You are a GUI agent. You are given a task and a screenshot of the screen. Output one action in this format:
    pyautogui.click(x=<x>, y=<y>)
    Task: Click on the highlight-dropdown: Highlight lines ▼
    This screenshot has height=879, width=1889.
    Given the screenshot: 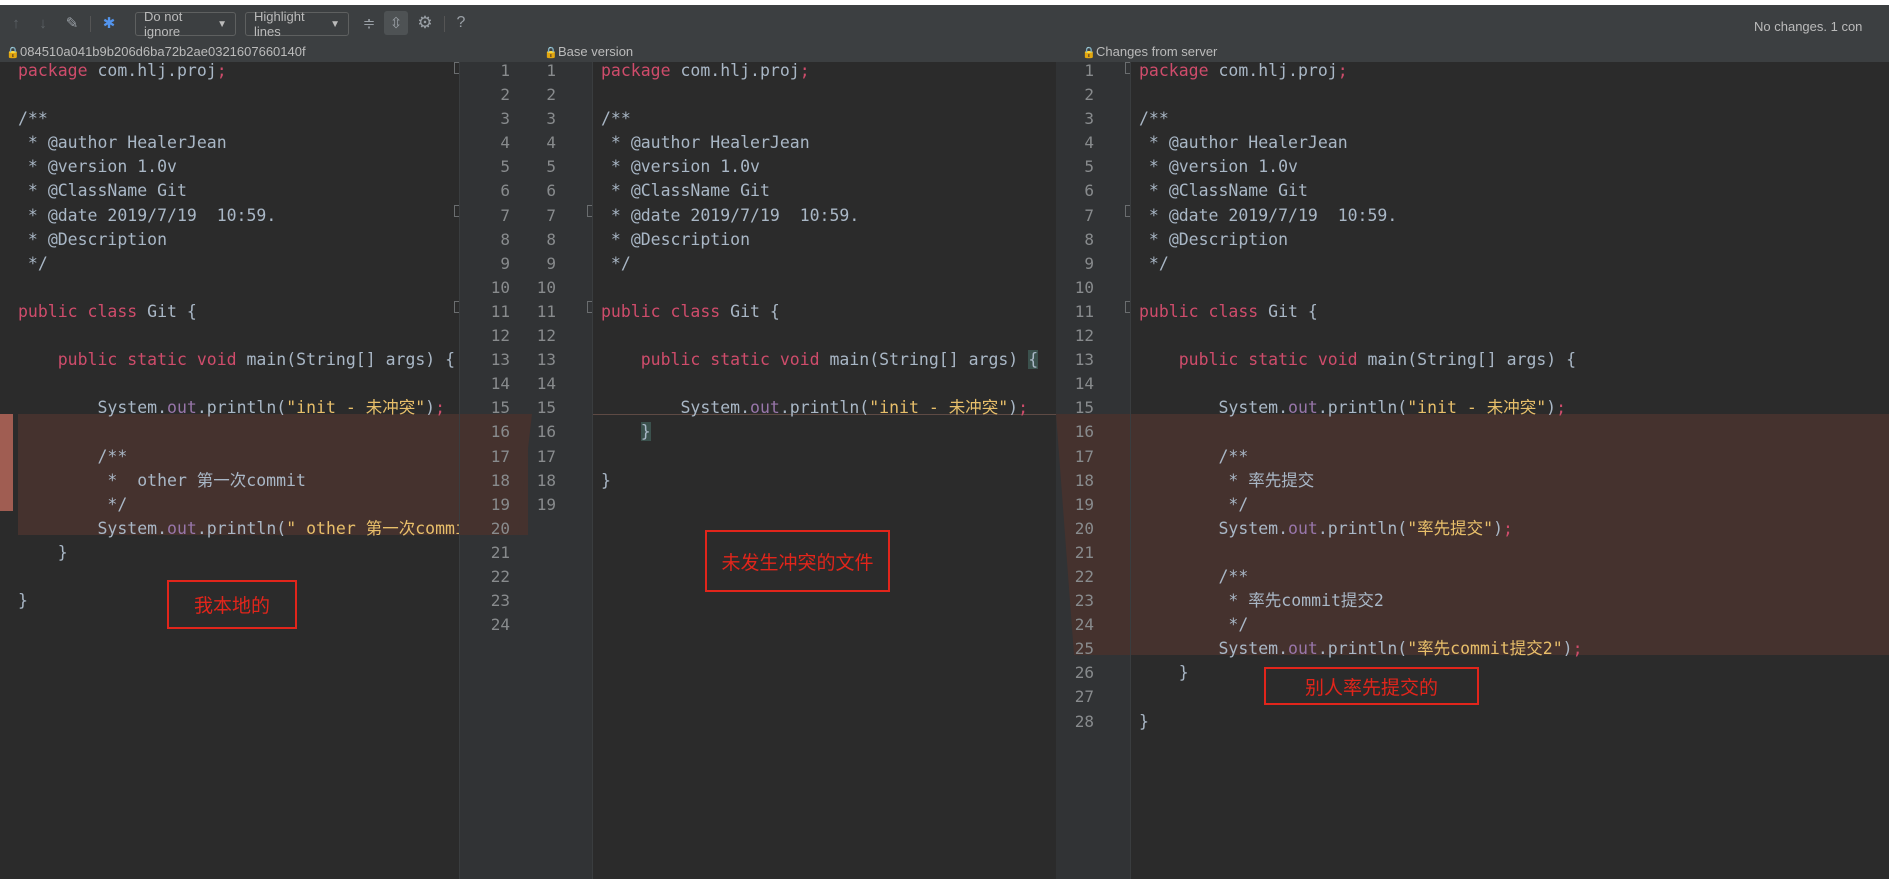 What is the action you would take?
    pyautogui.click(x=297, y=24)
    